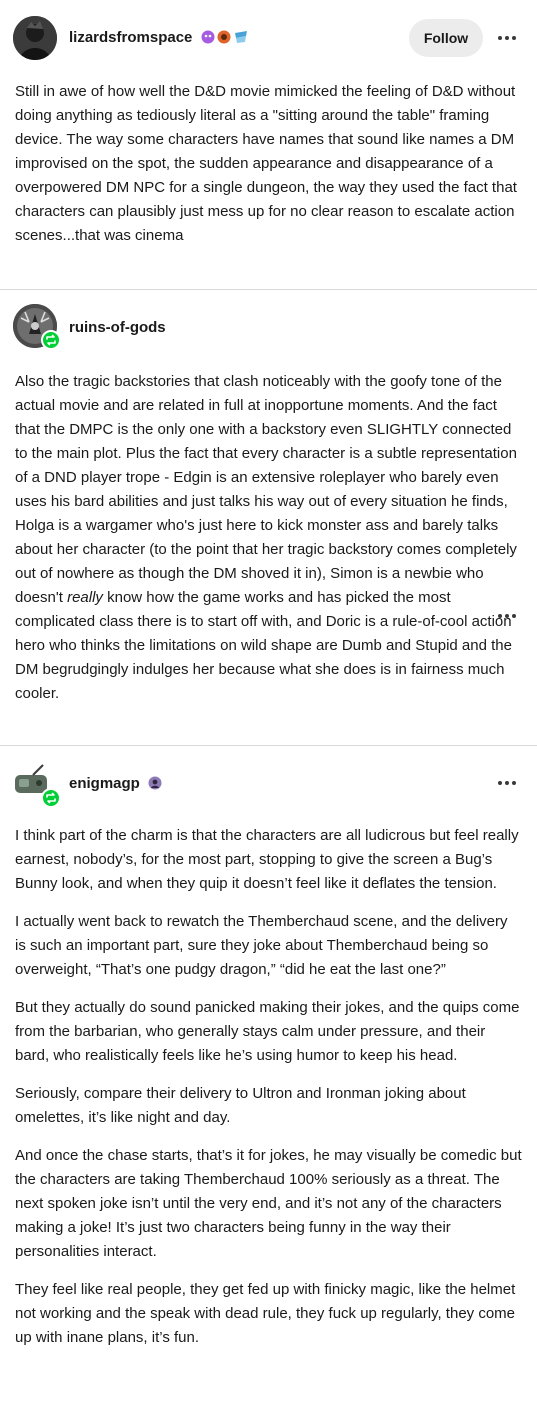 The height and width of the screenshot is (1424, 537). I want to click on follow-button: Follow, so click(446, 38).